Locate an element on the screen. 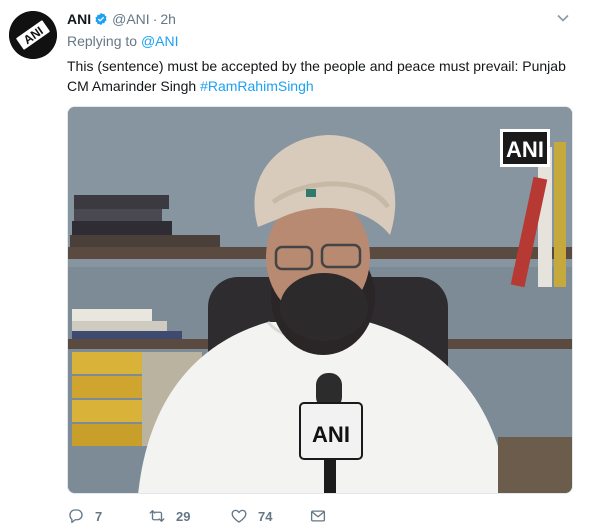 This screenshot has height=528, width=589. like-button: 74 is located at coordinates (251, 516).